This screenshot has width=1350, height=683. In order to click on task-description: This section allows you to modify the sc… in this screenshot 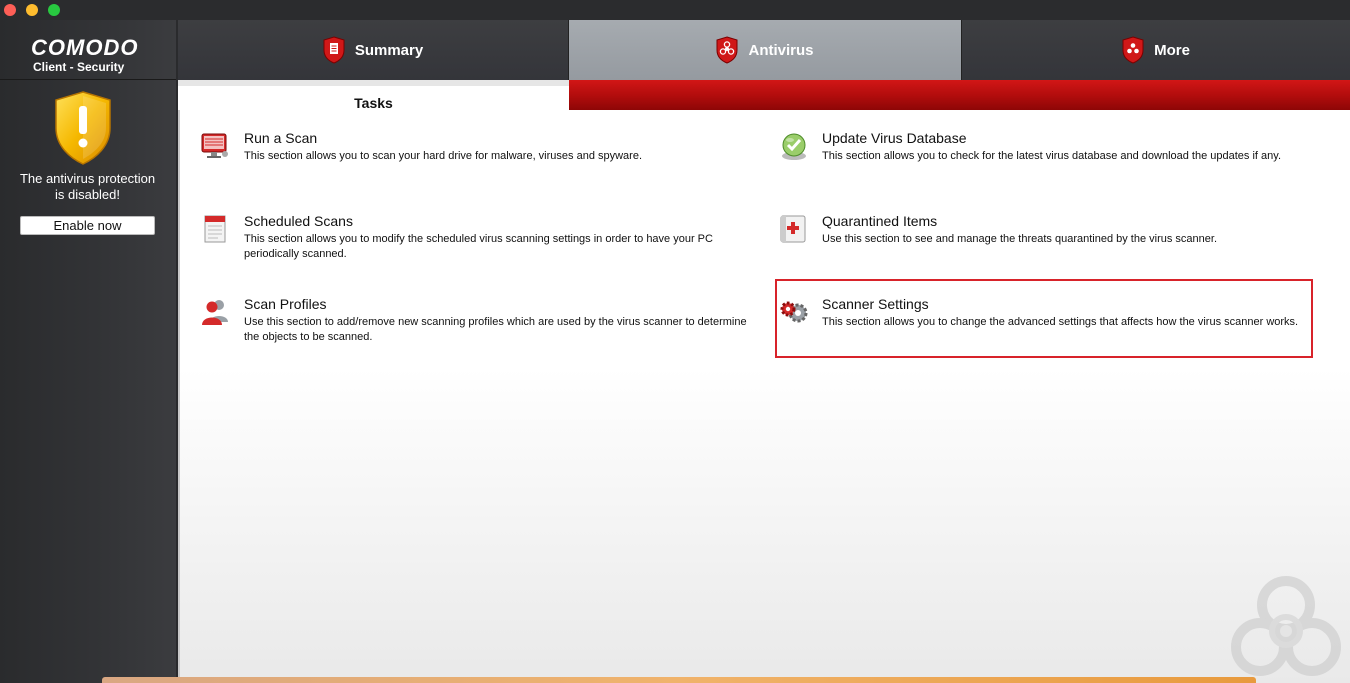, I will do `click(478, 247)`.